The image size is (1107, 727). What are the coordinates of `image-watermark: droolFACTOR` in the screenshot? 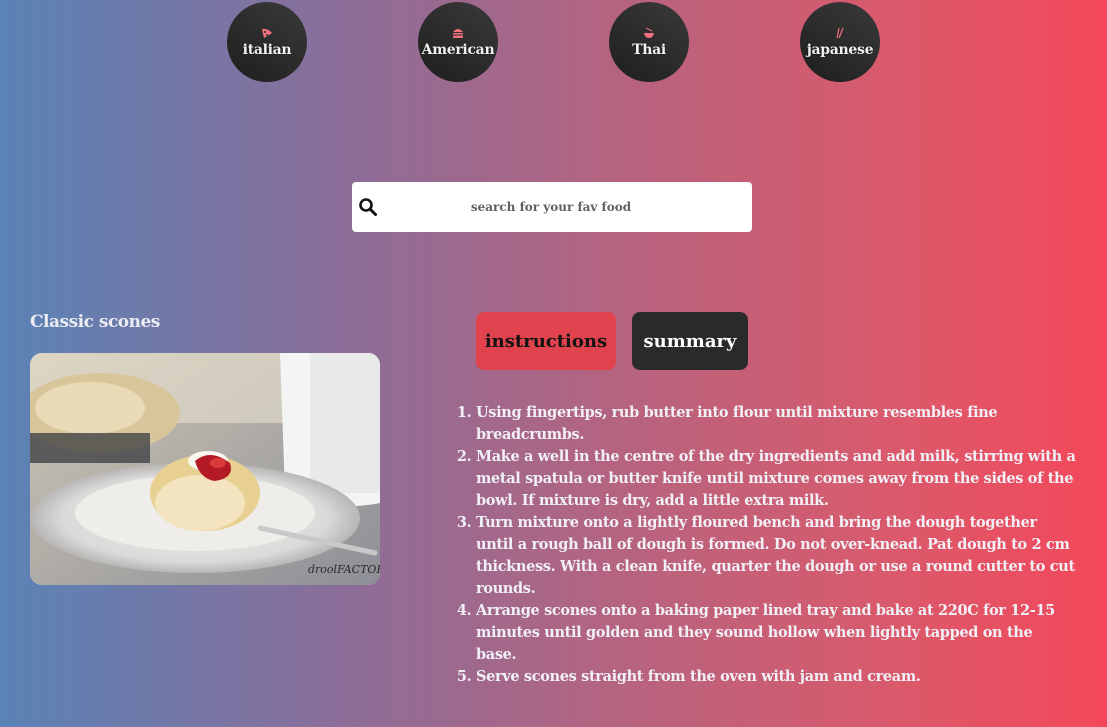 It's located at (344, 569).